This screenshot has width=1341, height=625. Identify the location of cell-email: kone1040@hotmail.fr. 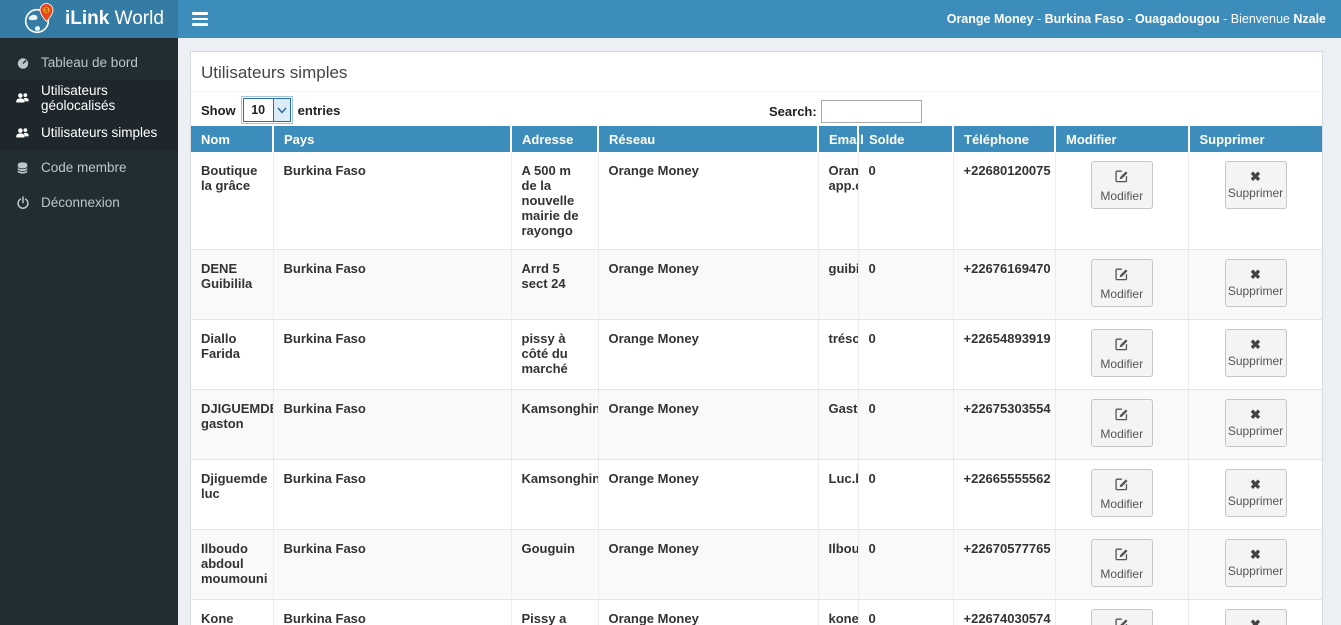
(837, 612).